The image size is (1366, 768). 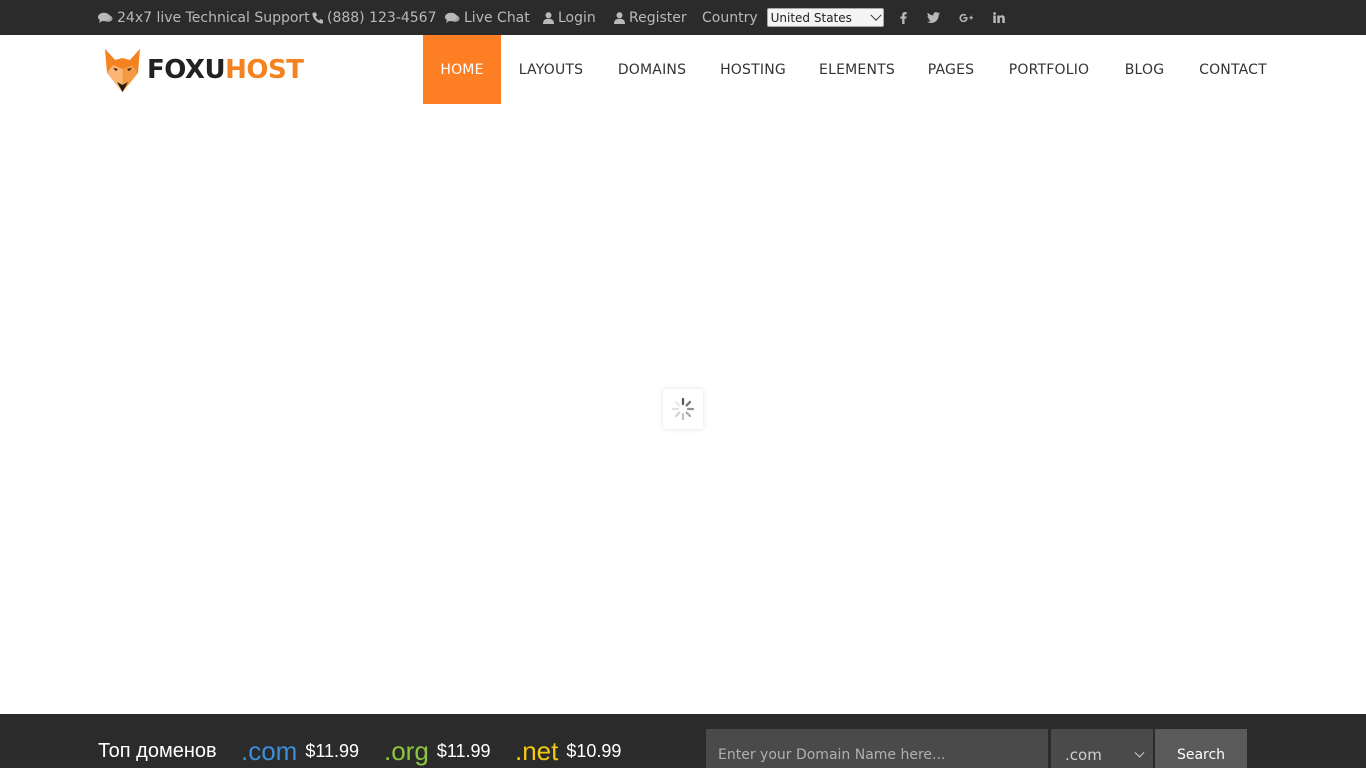 What do you see at coordinates (213, 17) in the screenshot?
I see `support-text: 24x7 live Technical Support` at bounding box center [213, 17].